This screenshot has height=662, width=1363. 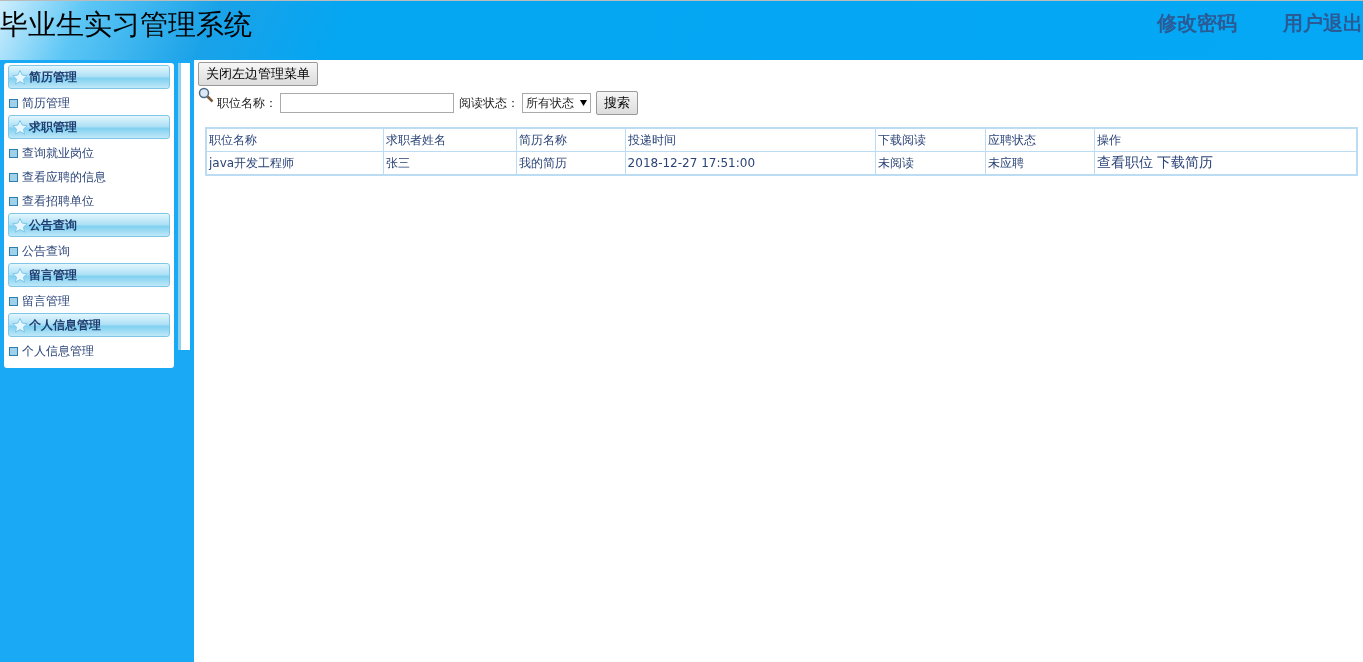 What do you see at coordinates (46, 103) in the screenshot?
I see `menu-item: 简历管理` at bounding box center [46, 103].